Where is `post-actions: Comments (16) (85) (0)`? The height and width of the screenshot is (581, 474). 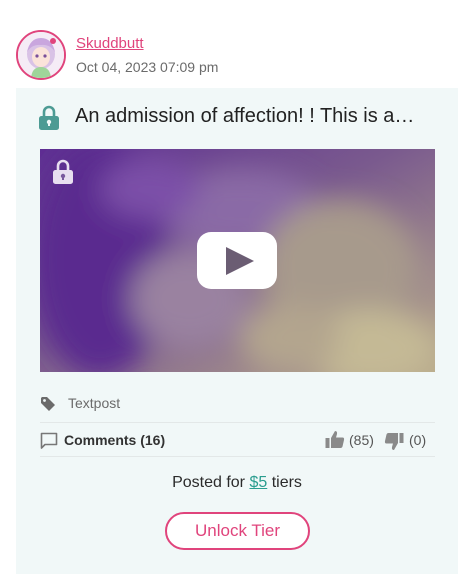 post-actions: Comments (16) (85) (0) is located at coordinates (237, 441).